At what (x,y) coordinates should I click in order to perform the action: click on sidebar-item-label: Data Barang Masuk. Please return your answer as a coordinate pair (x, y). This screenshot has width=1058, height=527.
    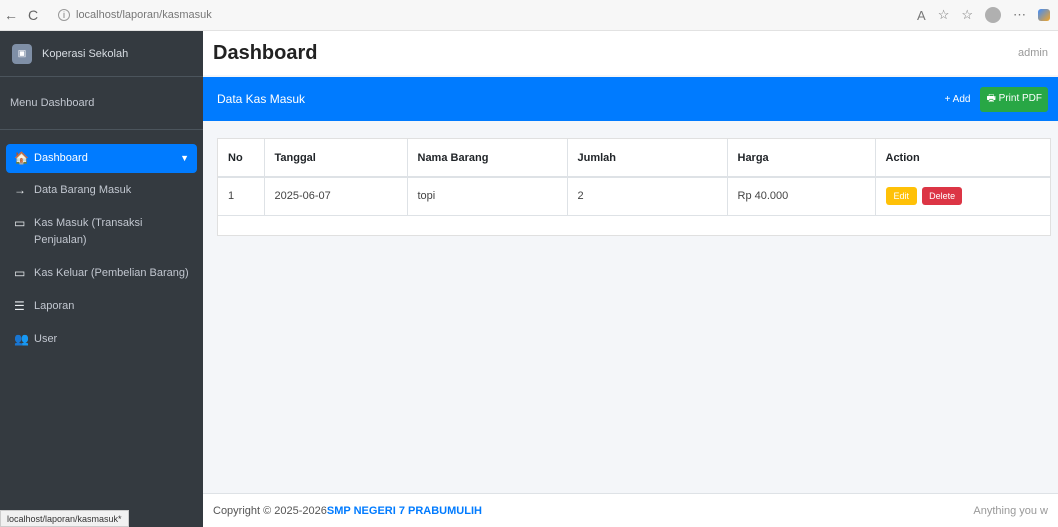
    Looking at the image, I should click on (83, 190).